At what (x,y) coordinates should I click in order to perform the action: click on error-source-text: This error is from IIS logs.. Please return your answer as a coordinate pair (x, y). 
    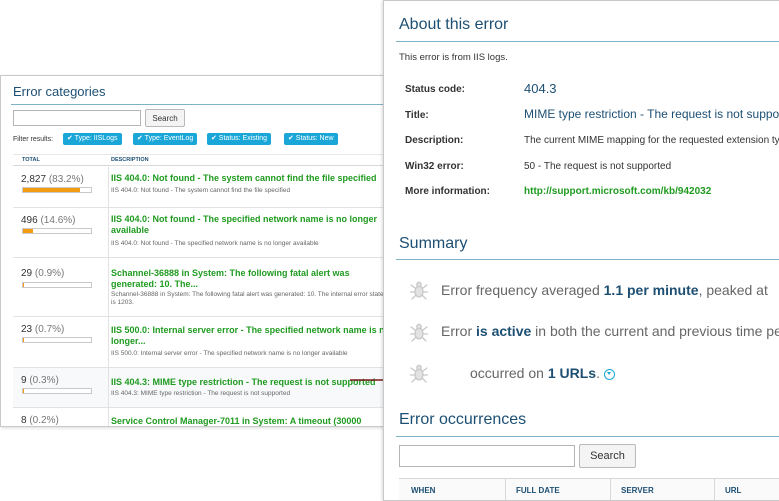
    Looking at the image, I should click on (453, 57).